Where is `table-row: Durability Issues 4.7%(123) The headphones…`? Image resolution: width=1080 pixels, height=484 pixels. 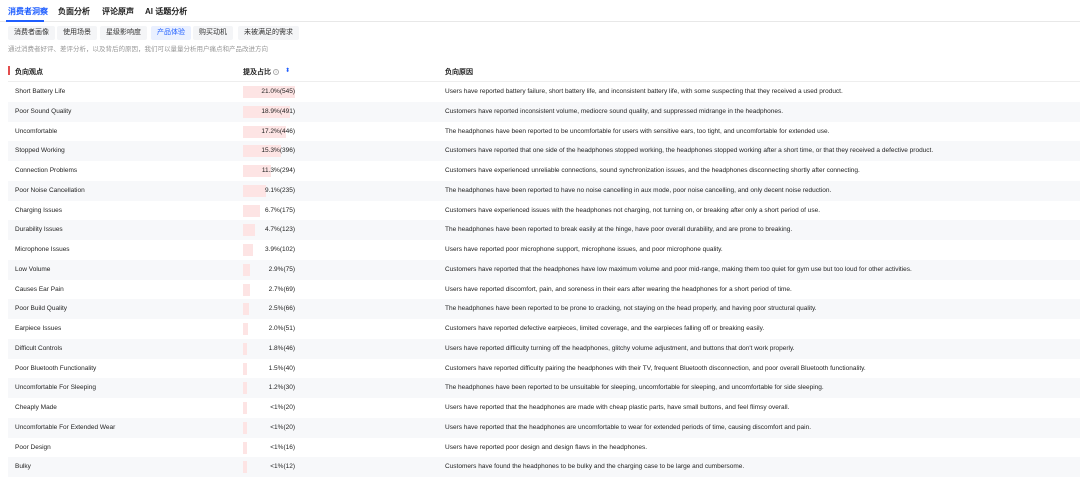
table-row: Durability Issues 4.7%(123) The headphones… is located at coordinates (544, 230).